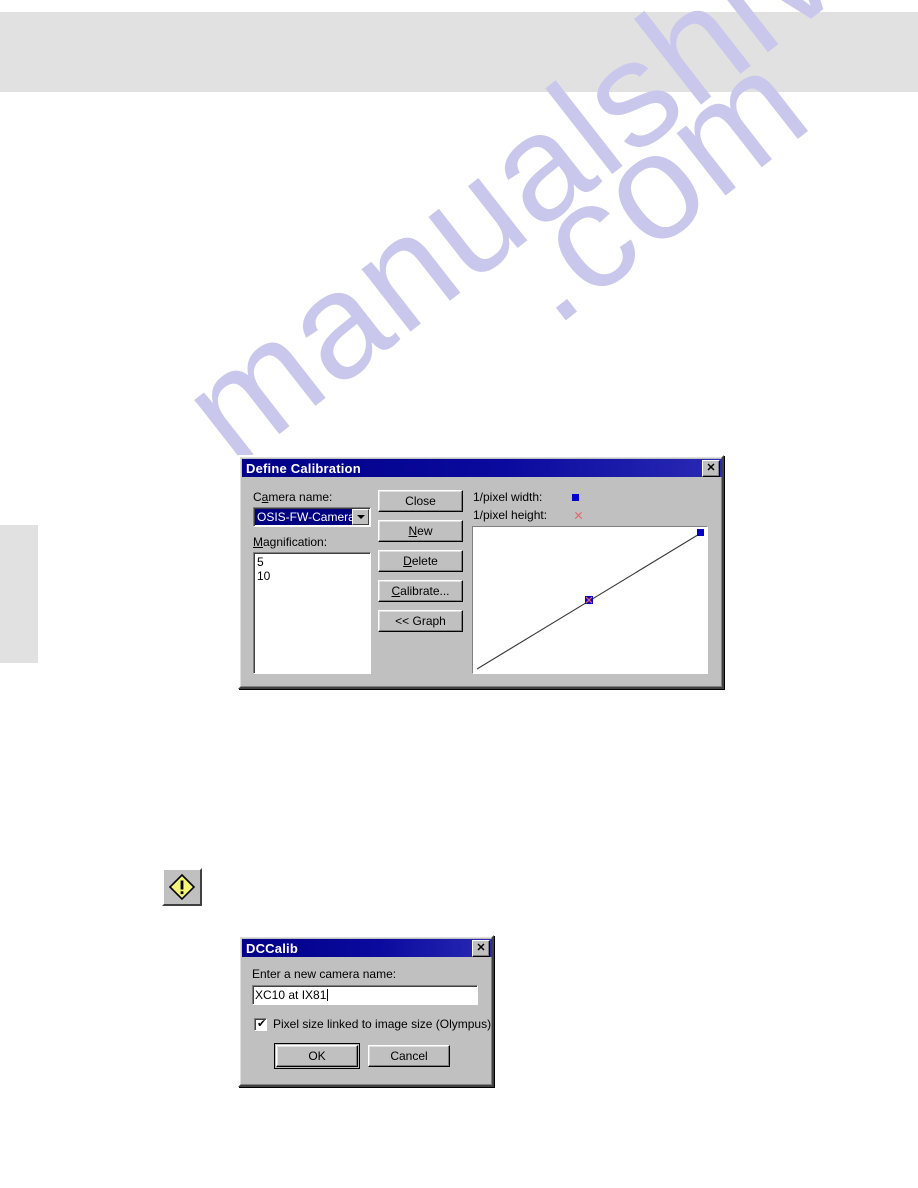  Describe the element at coordinates (510, 515) in the screenshot. I see `legend-pixel-height-label: 1/pixel height:` at that location.